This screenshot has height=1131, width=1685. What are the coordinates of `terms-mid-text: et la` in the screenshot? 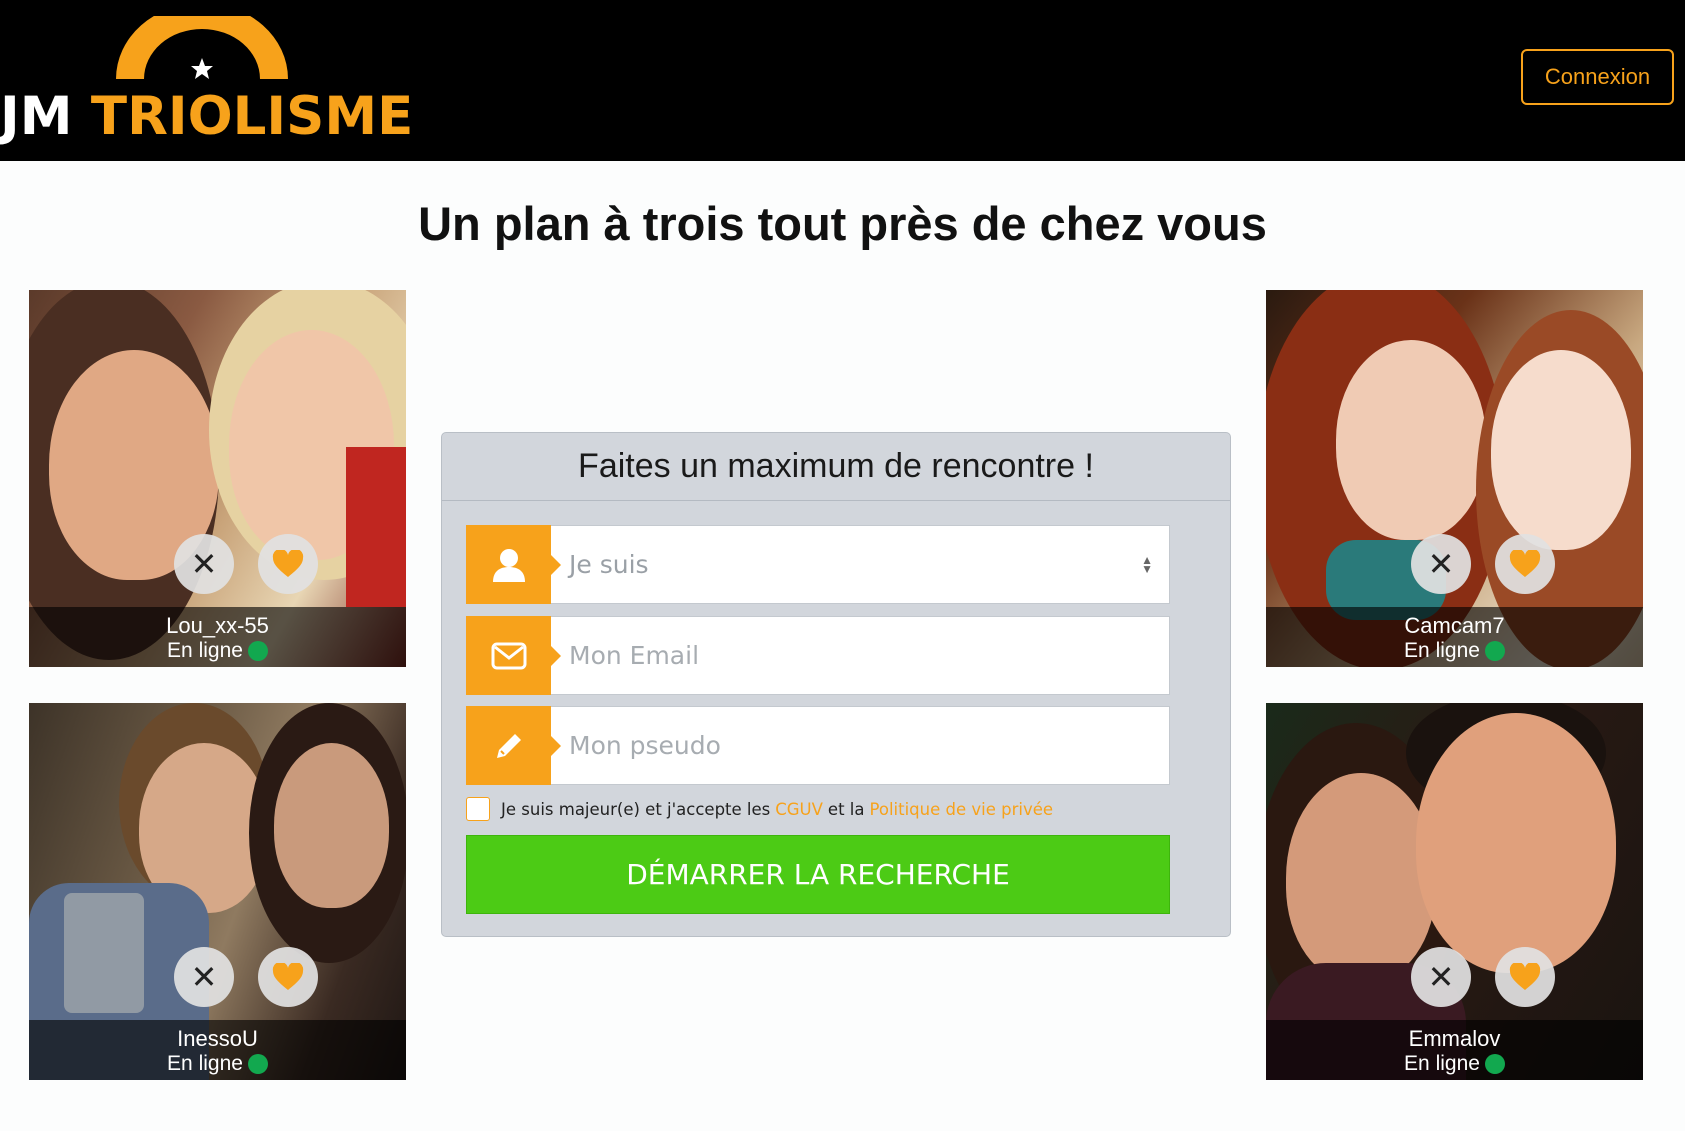 It's located at (846, 809).